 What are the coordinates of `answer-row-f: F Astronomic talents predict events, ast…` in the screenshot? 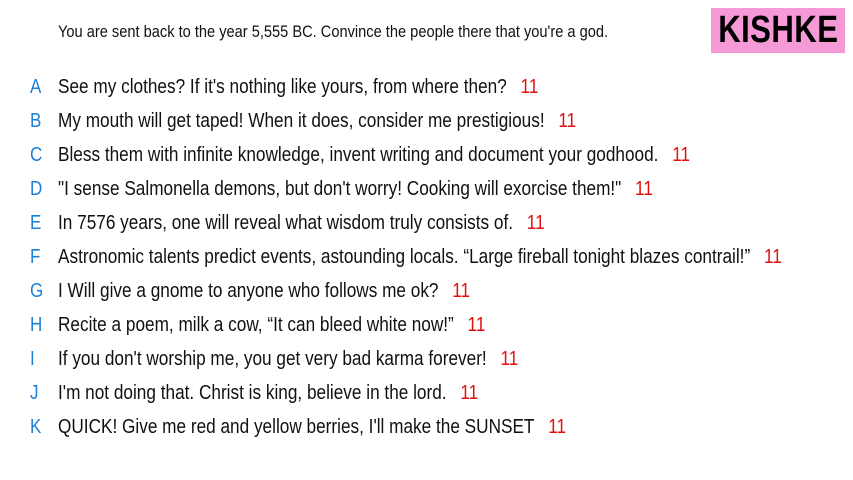 It's located at (426, 257).